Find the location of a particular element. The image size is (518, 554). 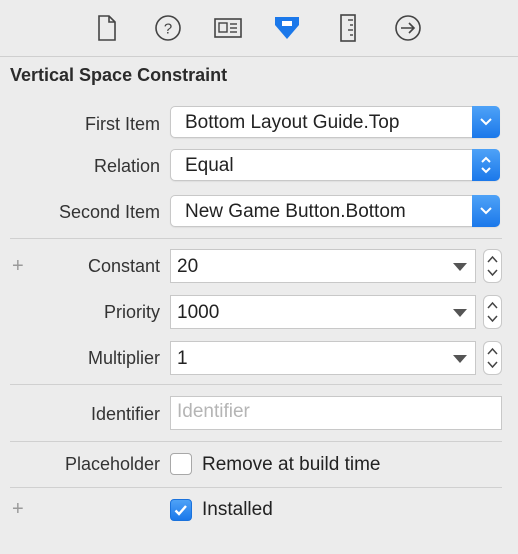

identifier-field-wrapper is located at coordinates (336, 413).